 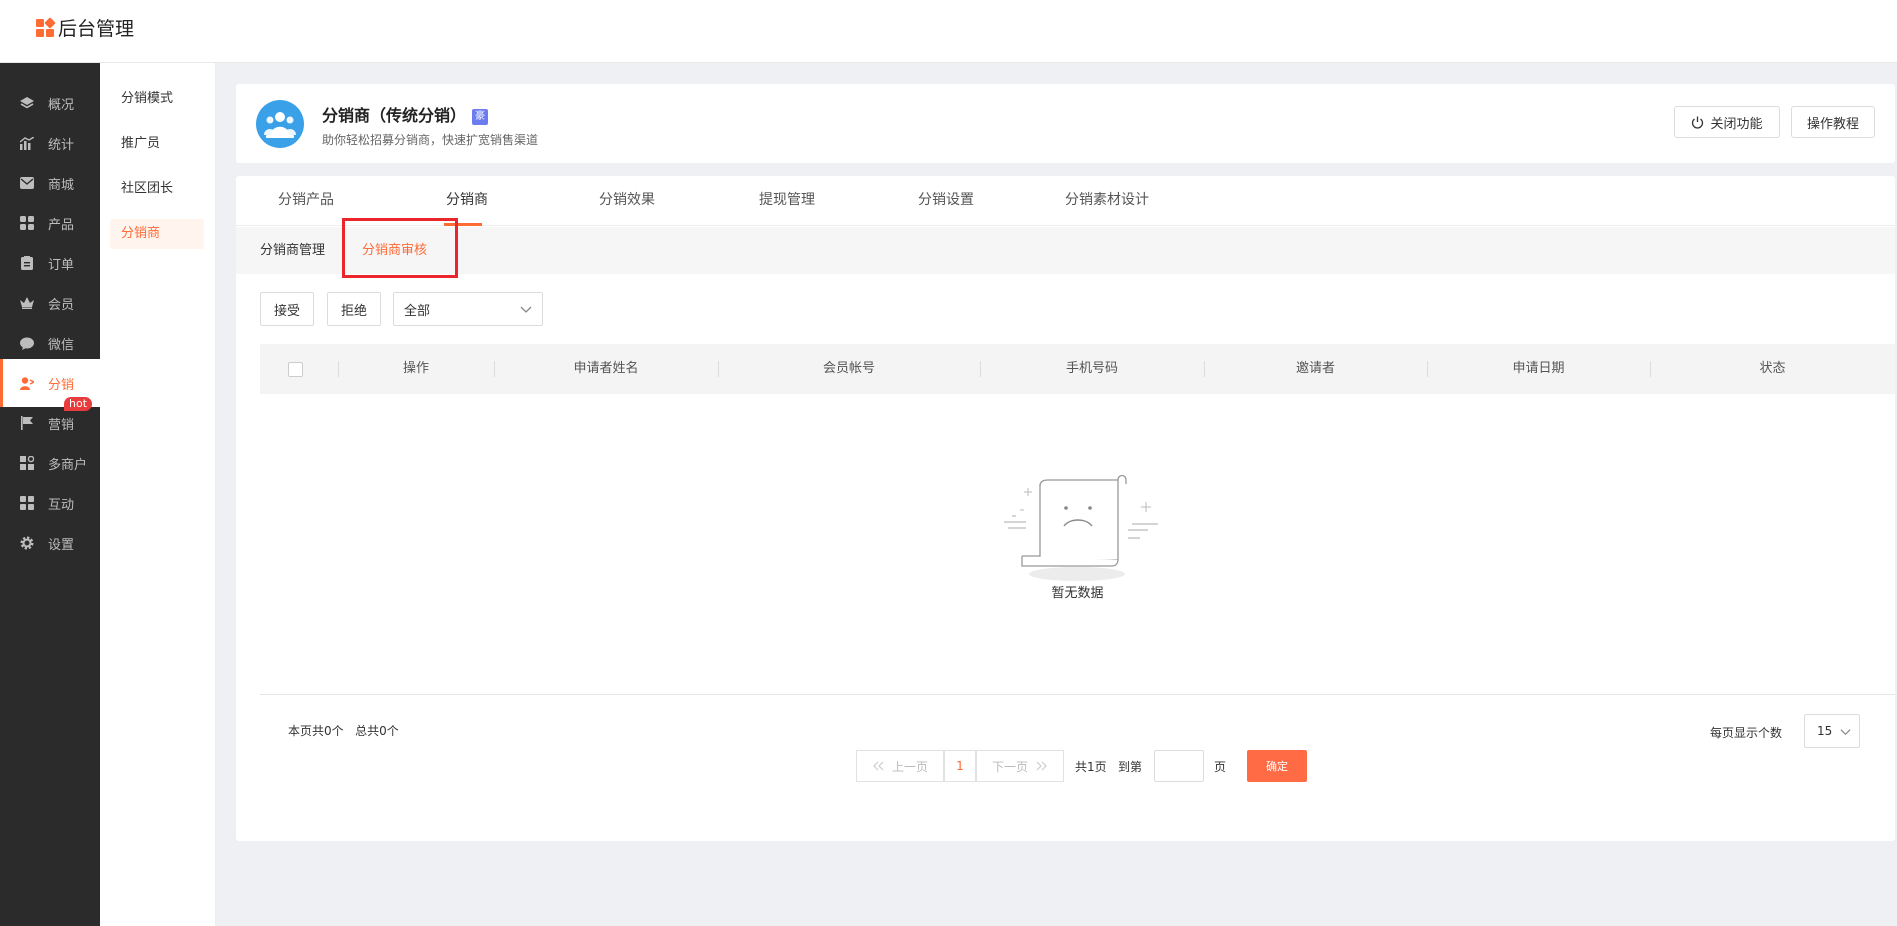 I want to click on column-header-member-account: 会员帐号, so click(x=848, y=368).